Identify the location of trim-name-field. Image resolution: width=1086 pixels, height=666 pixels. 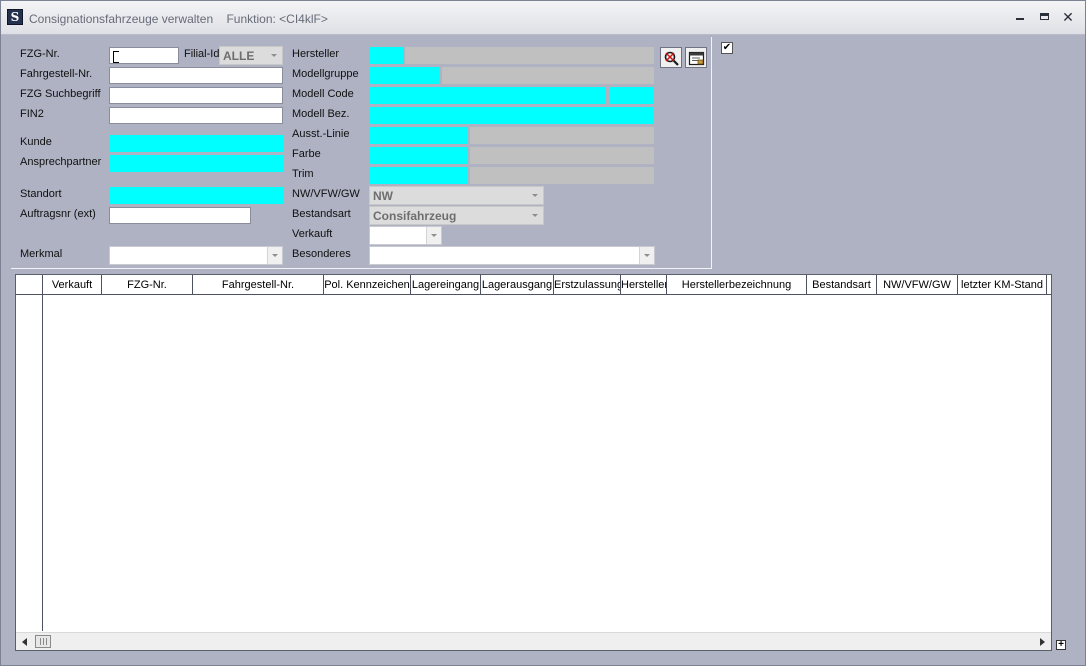
(562, 175).